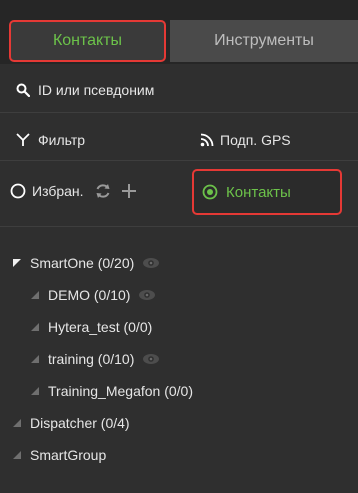 The height and width of the screenshot is (493, 358). Describe the element at coordinates (23, 90) in the screenshot. I see `search-icon` at that location.